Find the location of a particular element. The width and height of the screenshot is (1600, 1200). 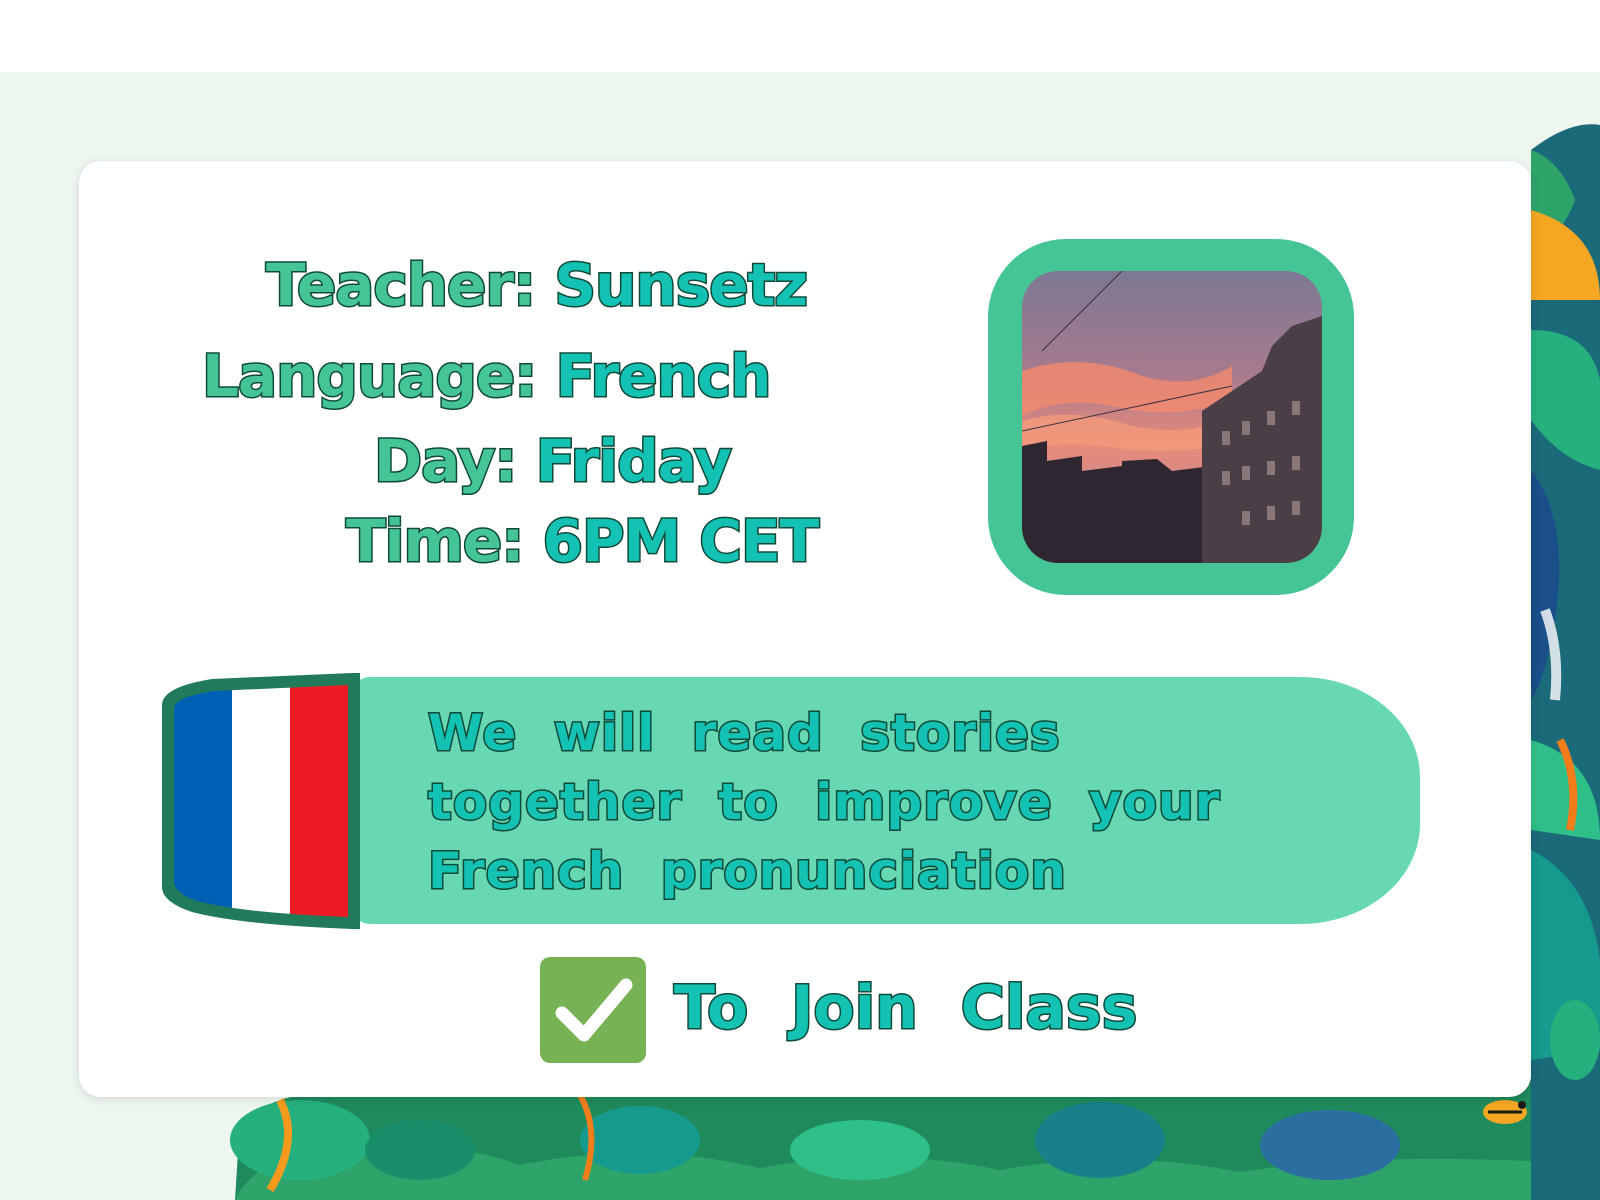

day-value: Friday is located at coordinates (633, 461).